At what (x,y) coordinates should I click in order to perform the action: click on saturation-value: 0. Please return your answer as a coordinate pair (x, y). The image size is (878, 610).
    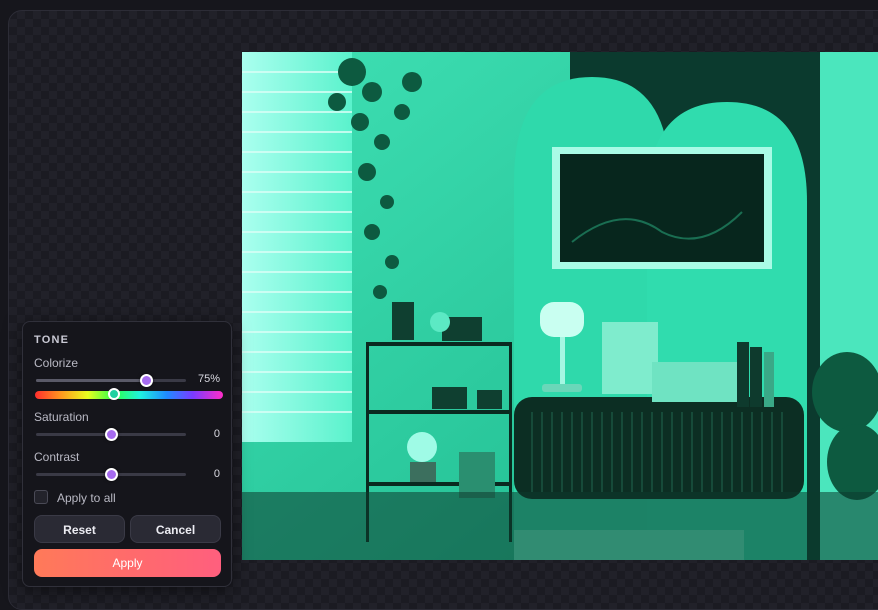
    Looking at the image, I should click on (216, 434).